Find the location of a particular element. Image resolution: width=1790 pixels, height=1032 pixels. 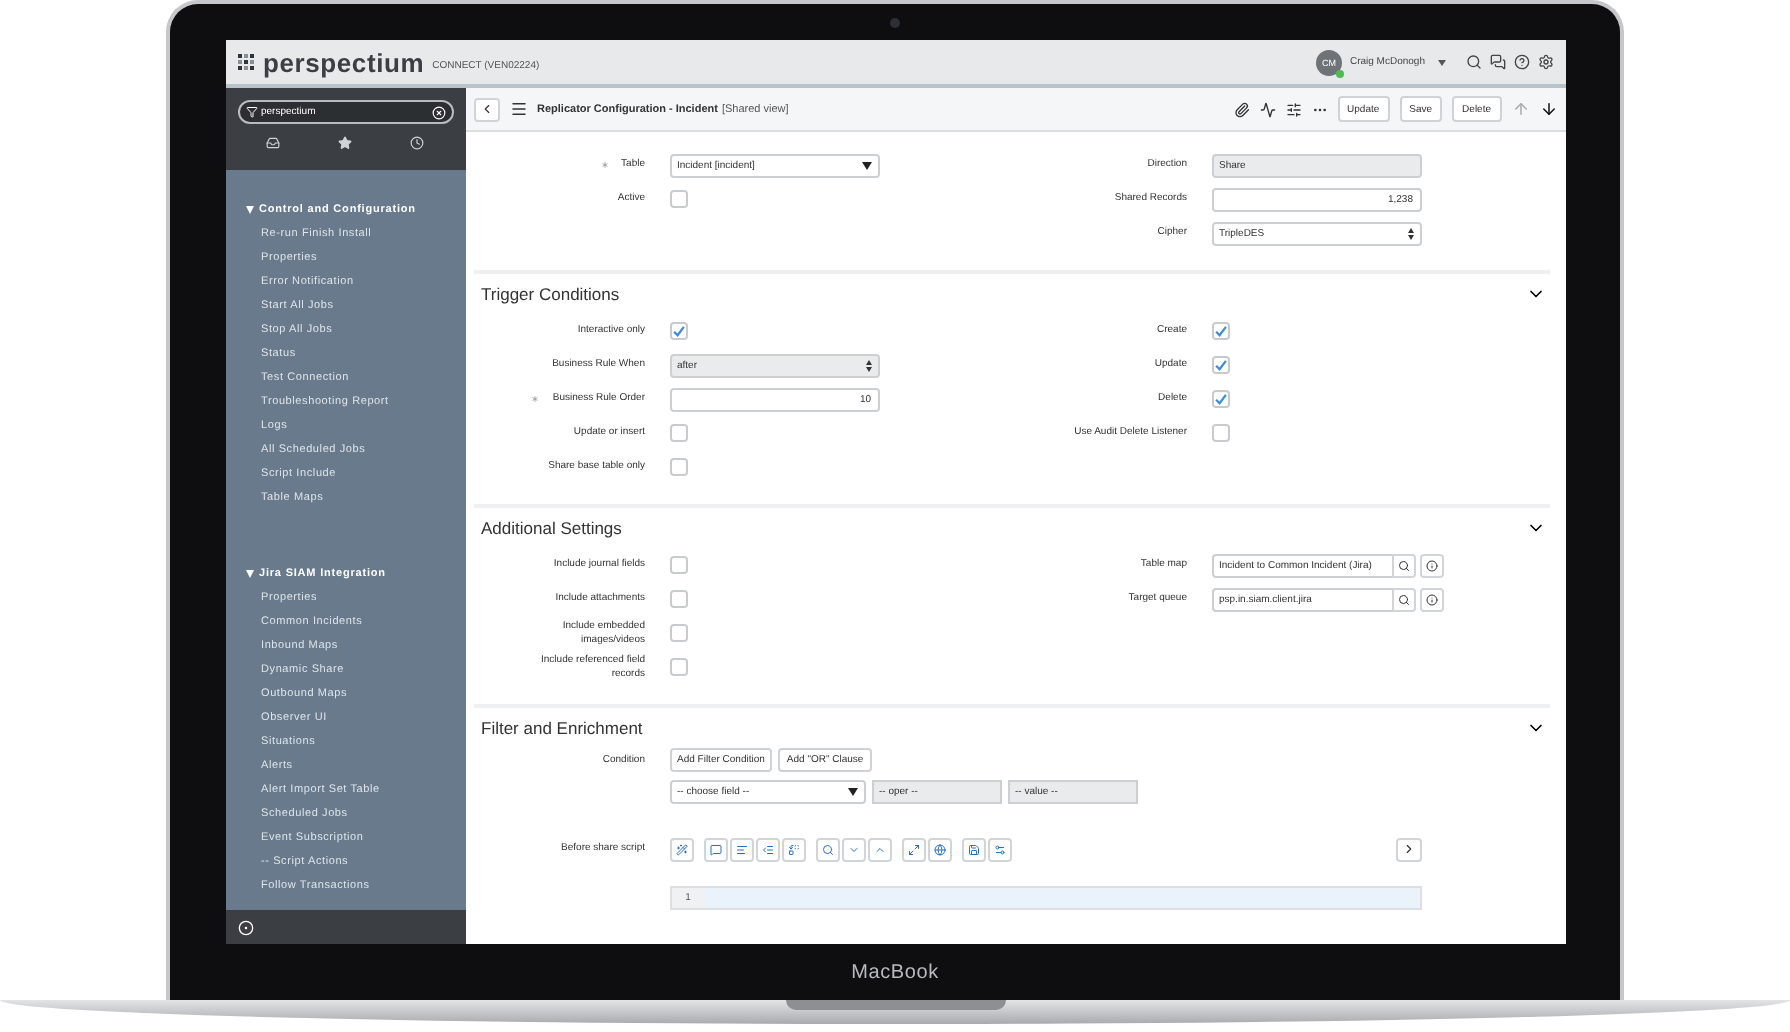

floppy-icon is located at coordinates (973, 849).